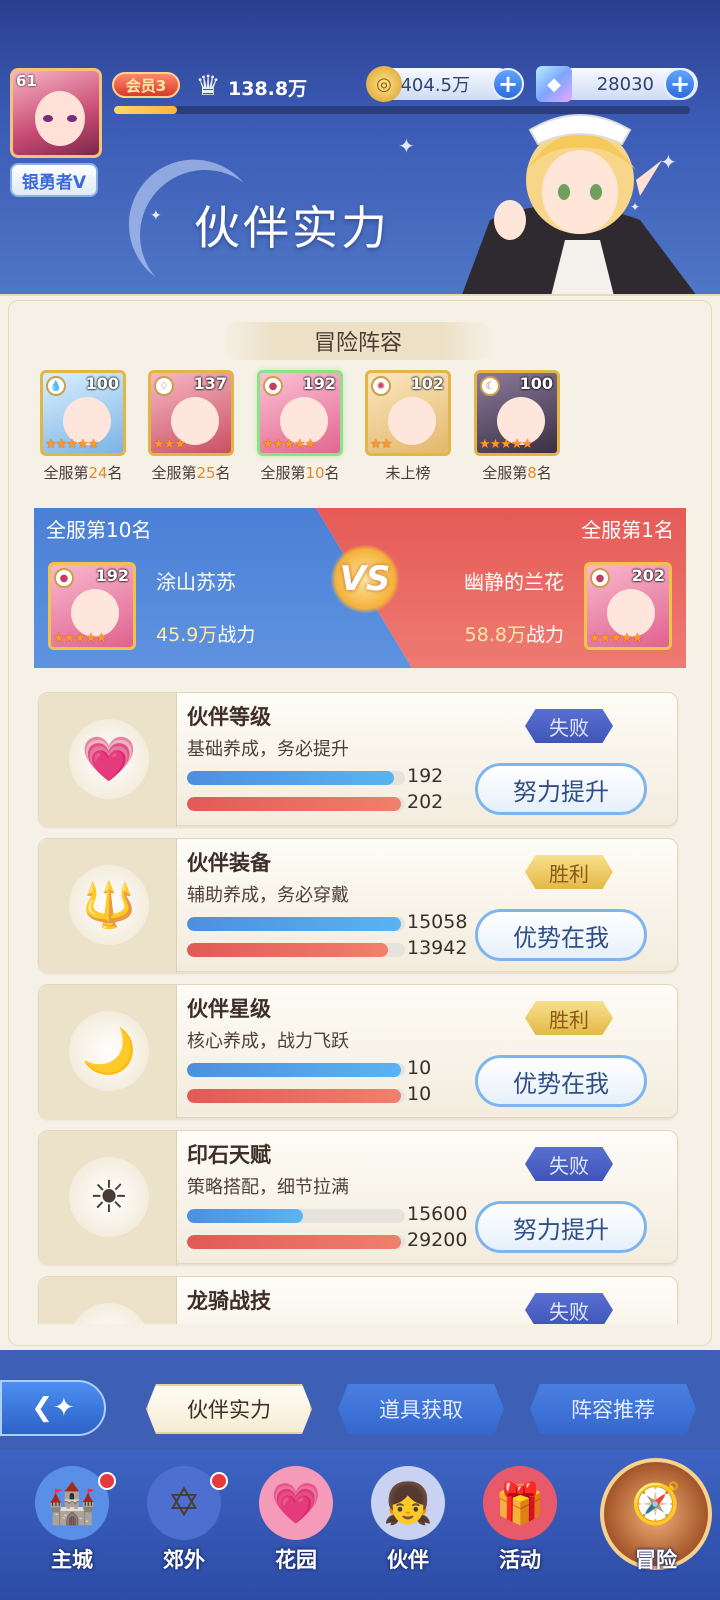  I want to click on nav-label: 郊外, so click(184, 1560).